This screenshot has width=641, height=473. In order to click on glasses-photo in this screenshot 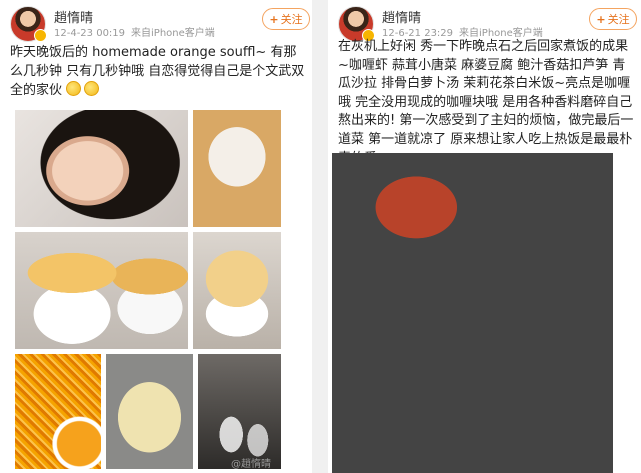, I will do `click(239, 411)`.